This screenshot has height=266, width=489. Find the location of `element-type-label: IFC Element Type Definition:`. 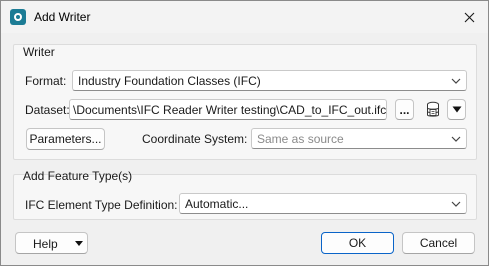

element-type-label: IFC Element Type Definition: is located at coordinates (101, 205).